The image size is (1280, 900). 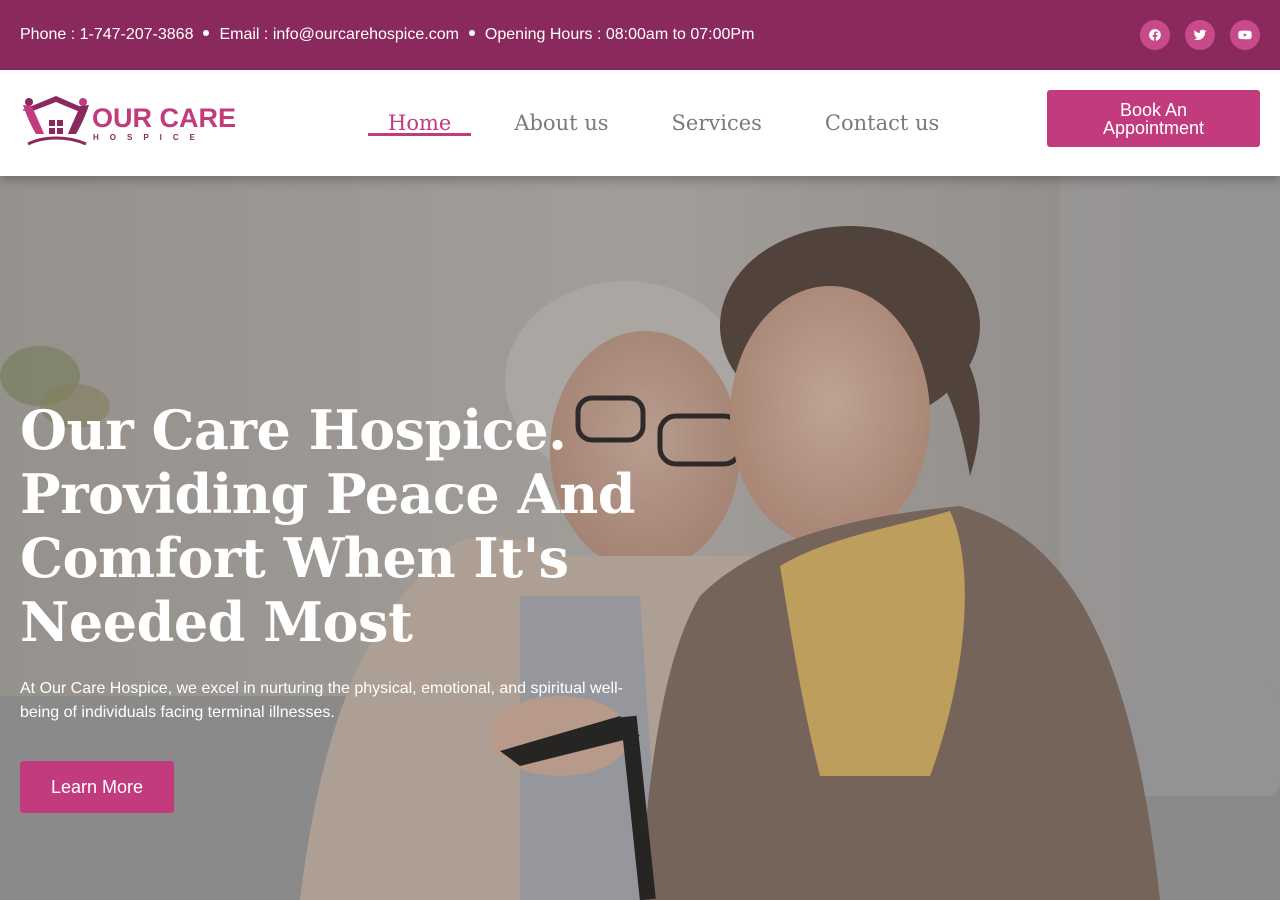 What do you see at coordinates (106, 35) in the screenshot?
I see `phone-text: Phone : 1-747-207-3868` at bounding box center [106, 35].